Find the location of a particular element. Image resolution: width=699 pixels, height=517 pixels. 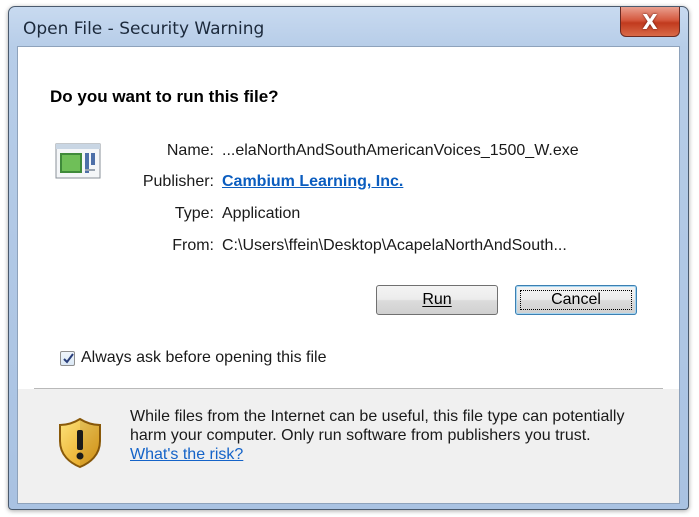

run-button-label: Run is located at coordinates (437, 299).